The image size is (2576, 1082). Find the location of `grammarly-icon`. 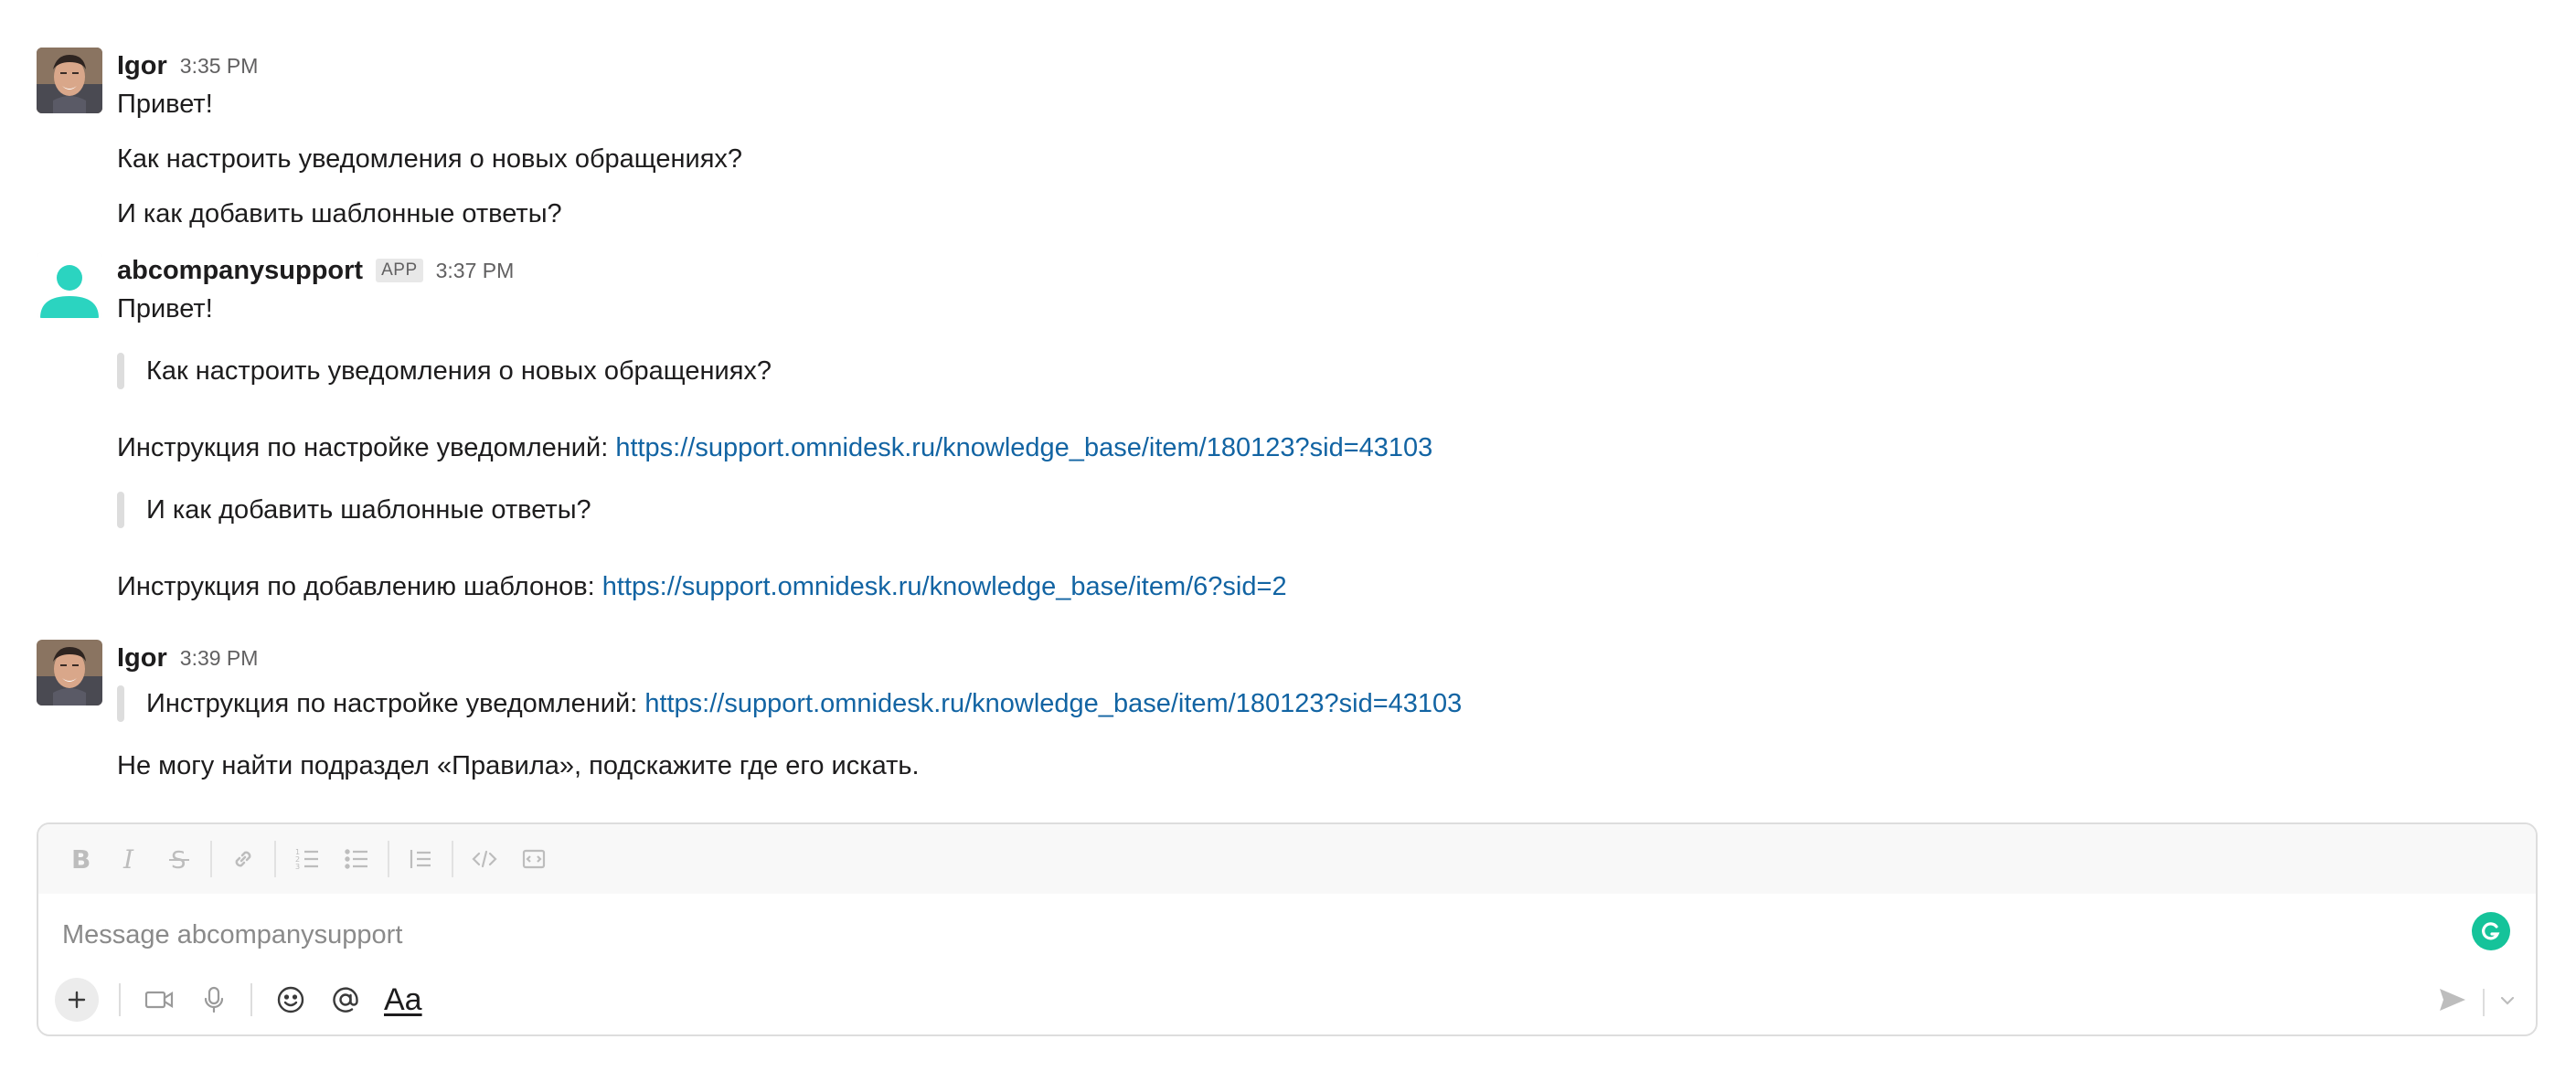

grammarly-icon is located at coordinates (2491, 931).